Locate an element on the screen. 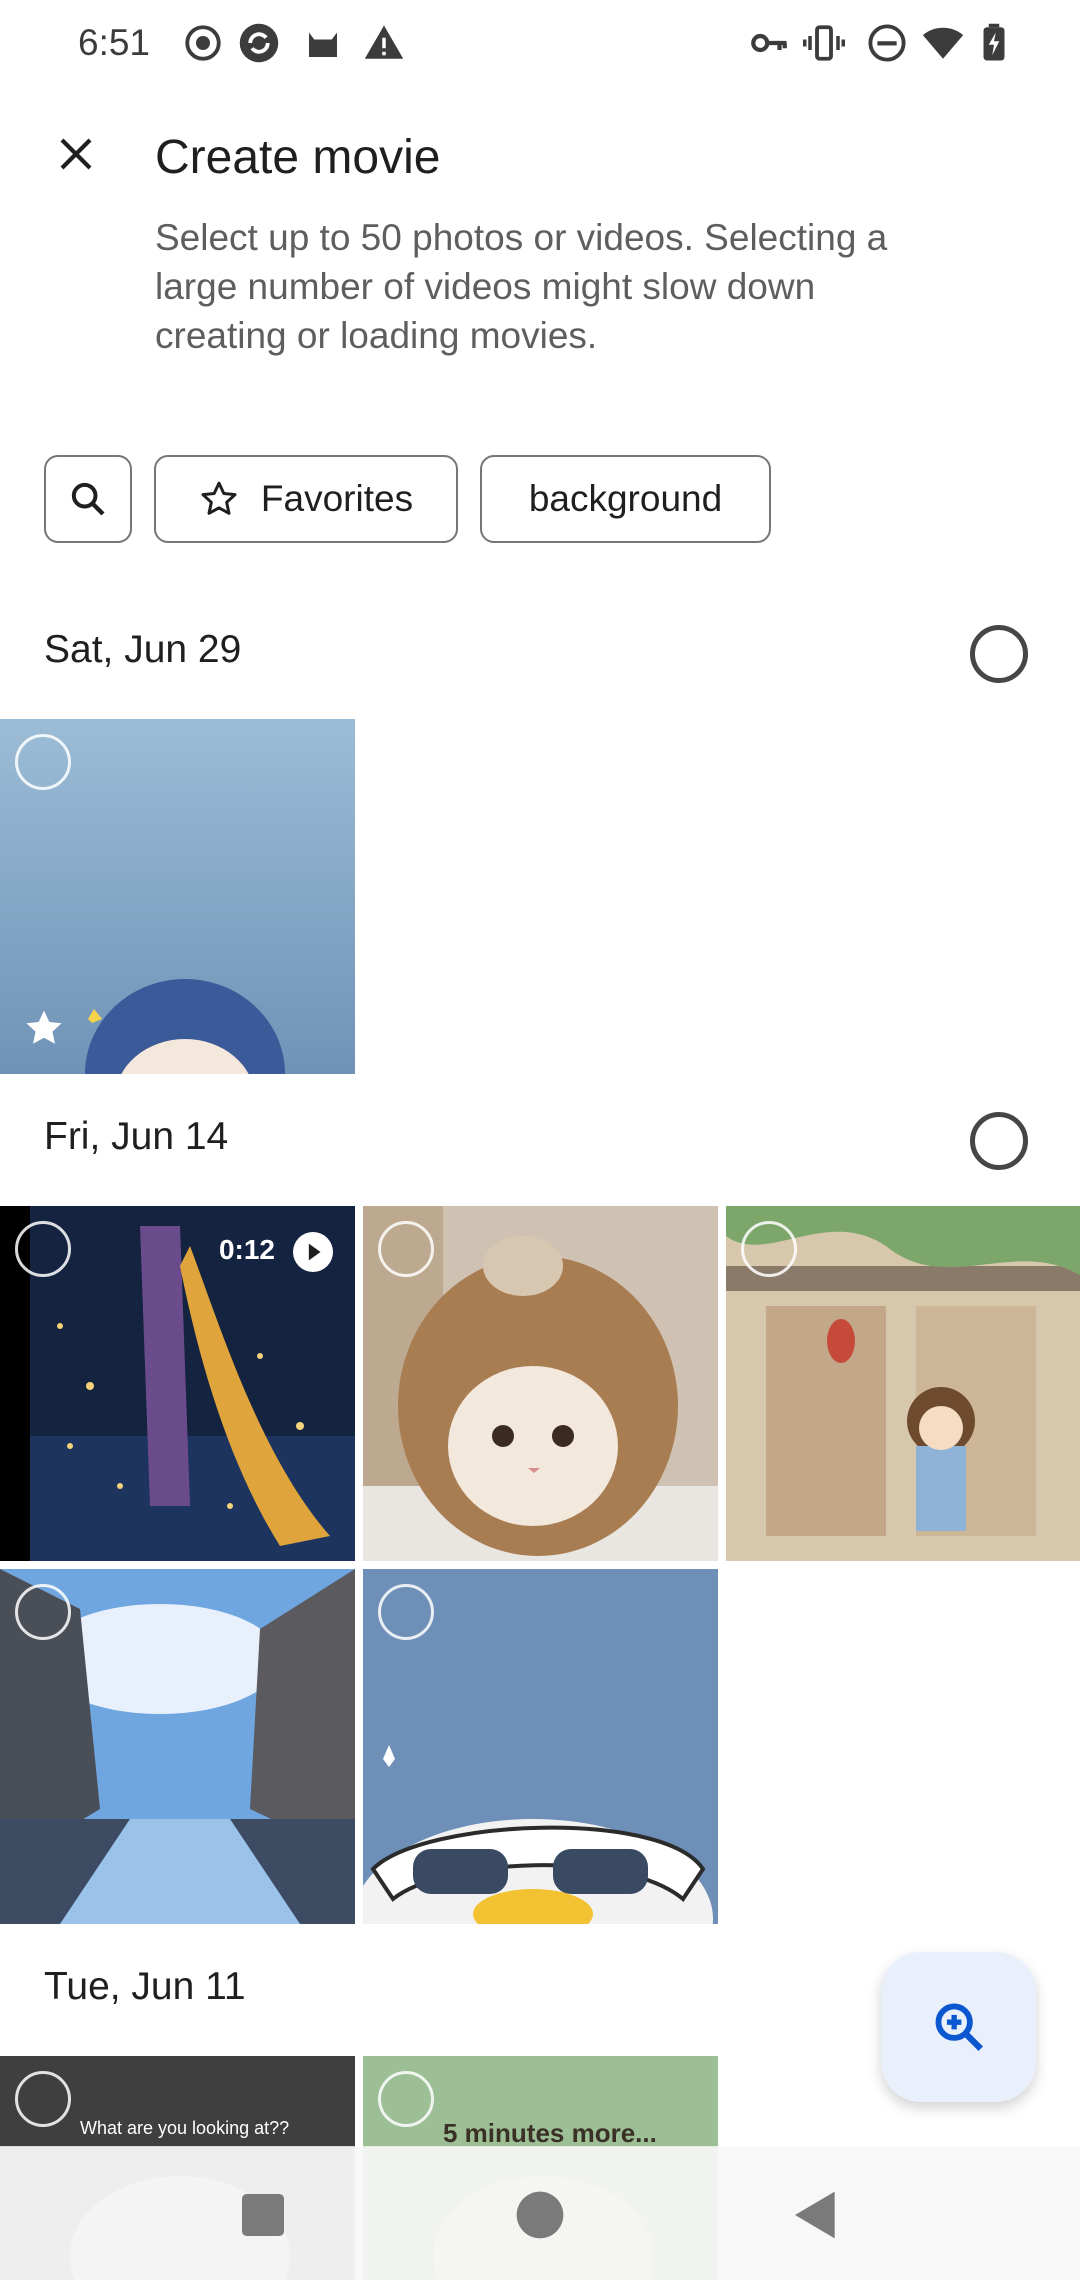  favorites-label: Favorites is located at coordinates (337, 498).